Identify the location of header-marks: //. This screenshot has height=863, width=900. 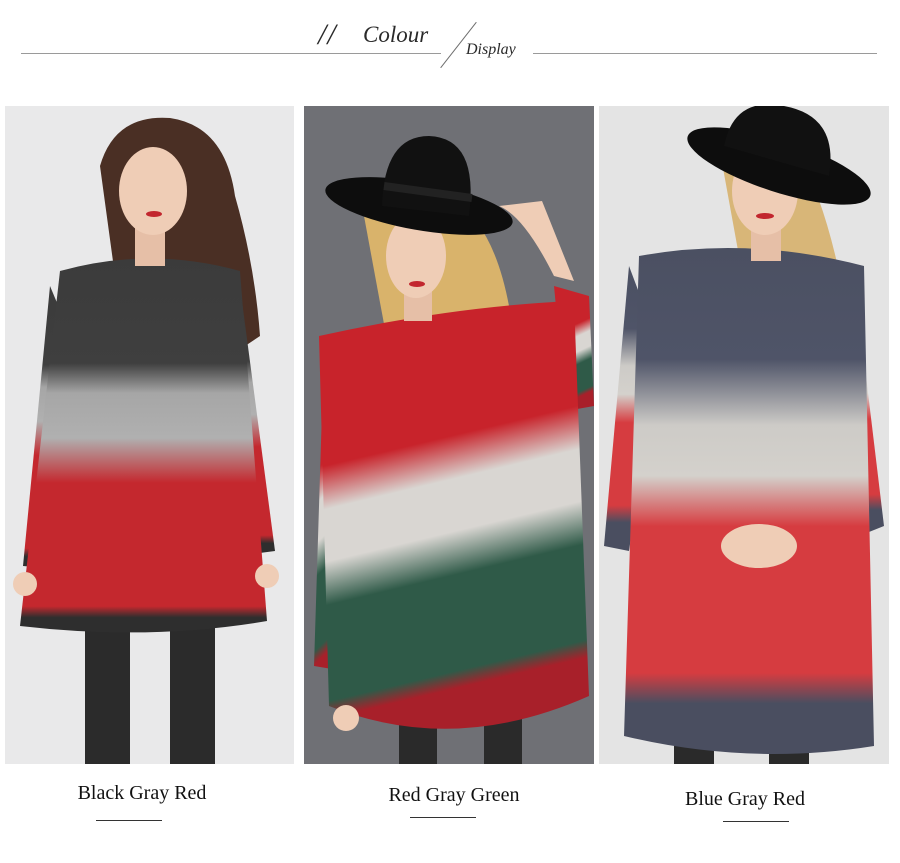
(327, 34).